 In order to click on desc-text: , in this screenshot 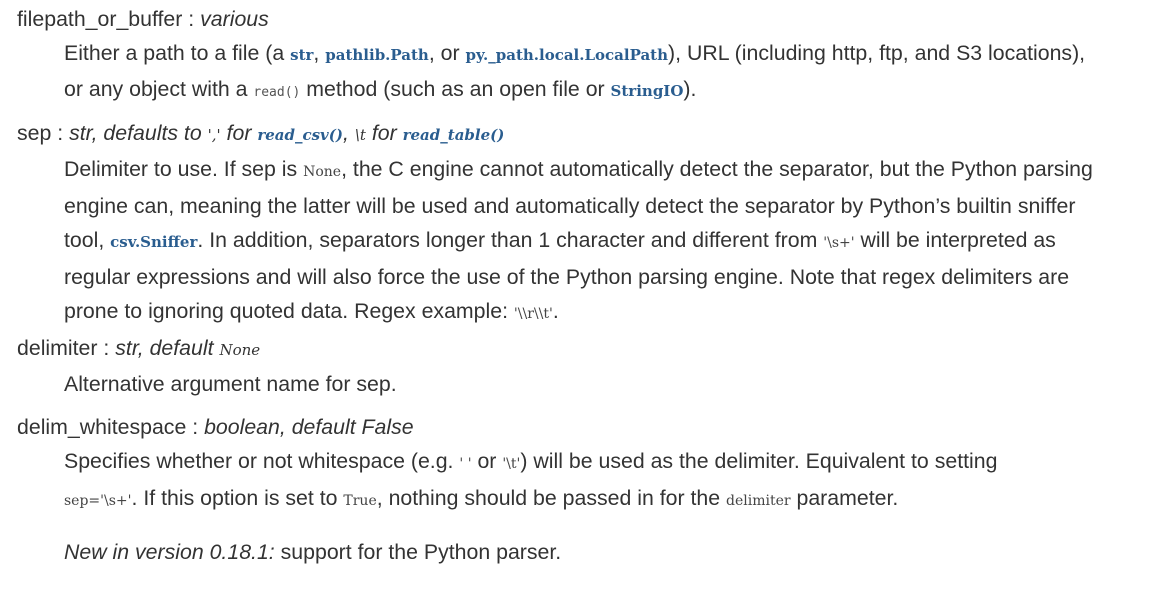, I will do `click(319, 53)`.